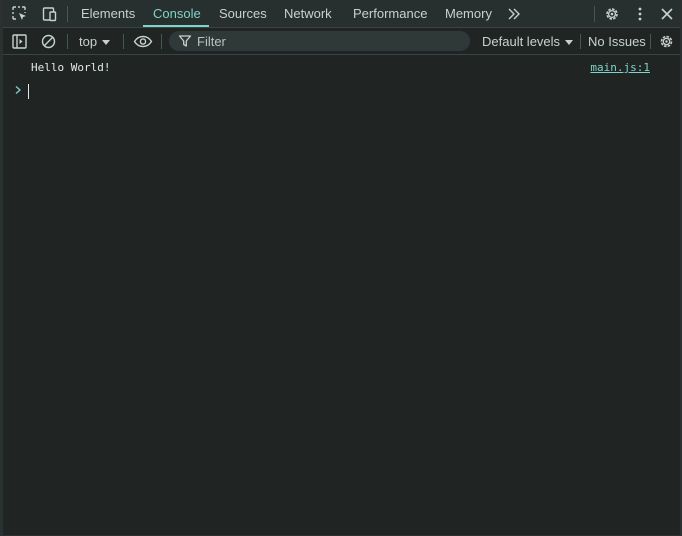  What do you see at coordinates (327, 41) in the screenshot?
I see `filter-input` at bounding box center [327, 41].